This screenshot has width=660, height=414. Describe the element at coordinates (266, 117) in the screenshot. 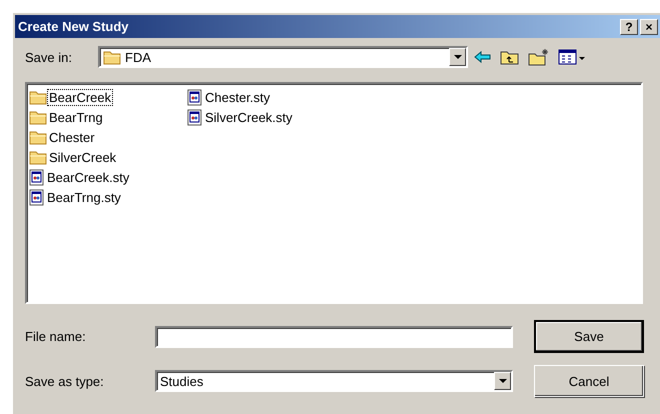

I see `file-list-item: SilverCreek.sty` at that location.